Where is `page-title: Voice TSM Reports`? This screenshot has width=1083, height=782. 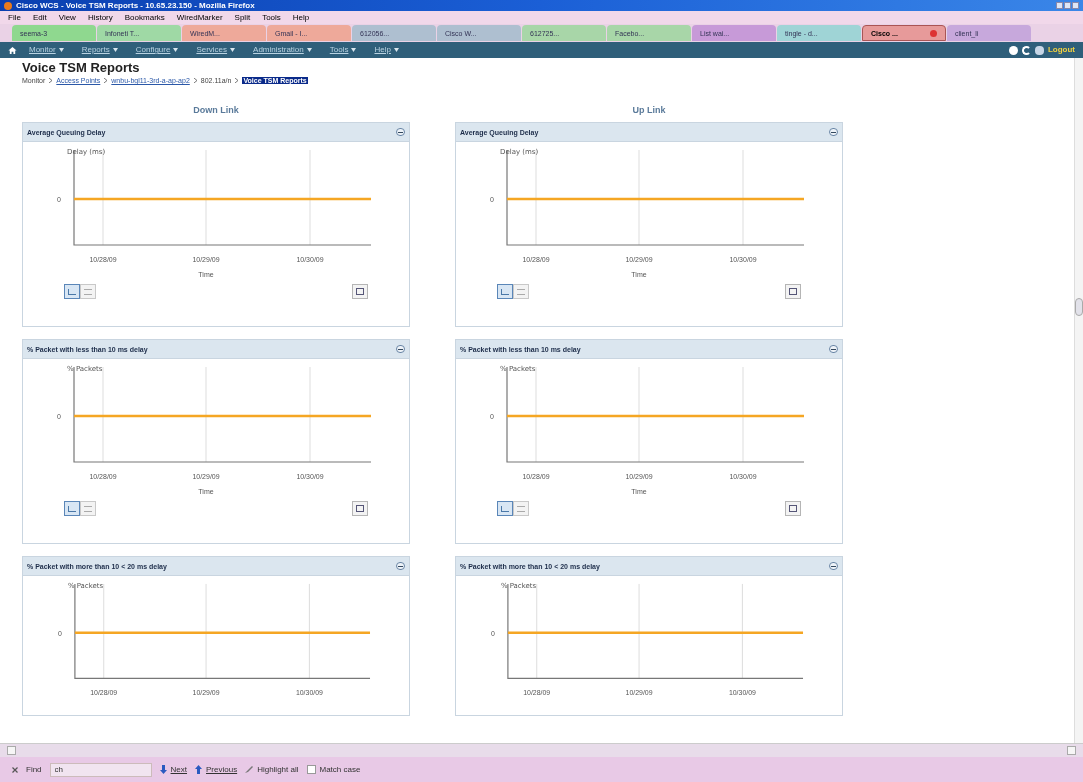
page-title: Voice TSM Reports is located at coordinates (81, 68).